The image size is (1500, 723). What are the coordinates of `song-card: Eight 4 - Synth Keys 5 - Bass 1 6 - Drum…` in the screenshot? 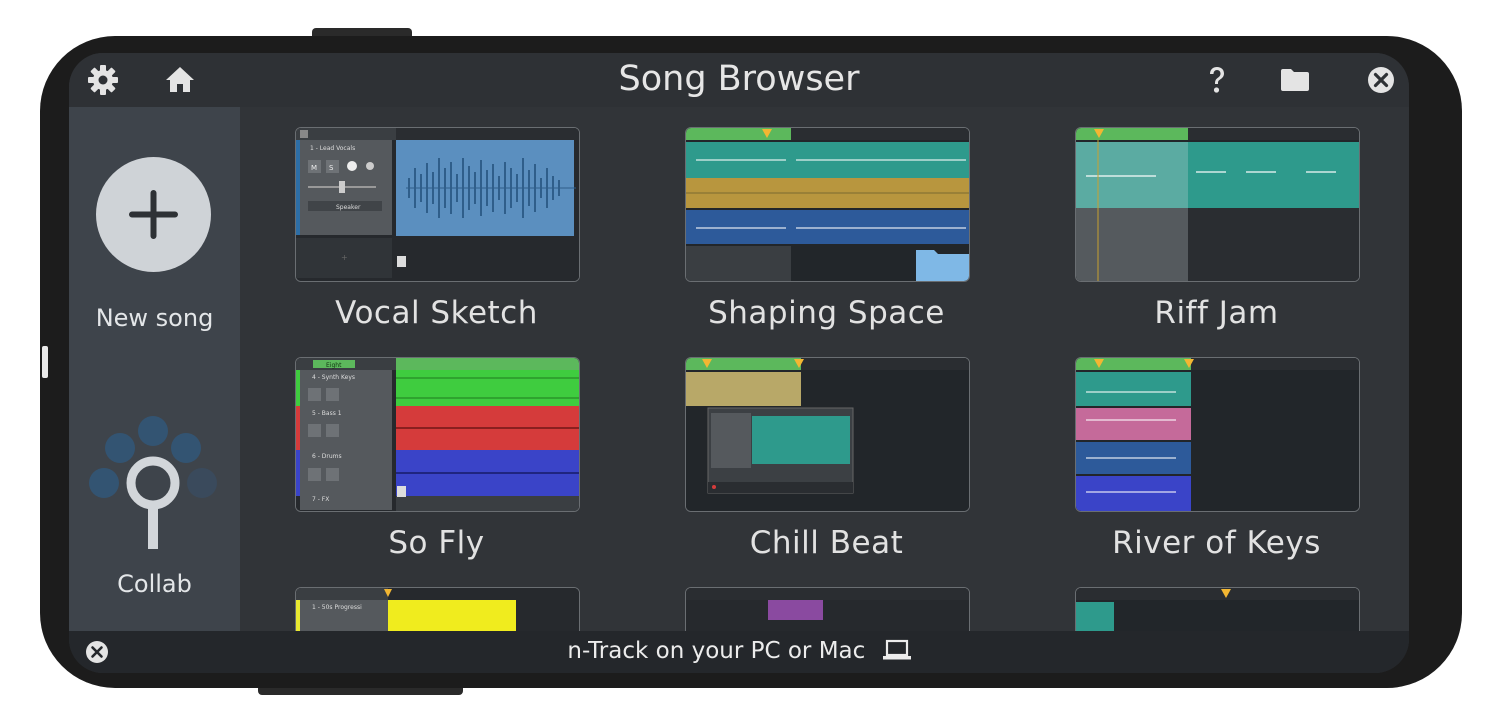 It's located at (437, 462).